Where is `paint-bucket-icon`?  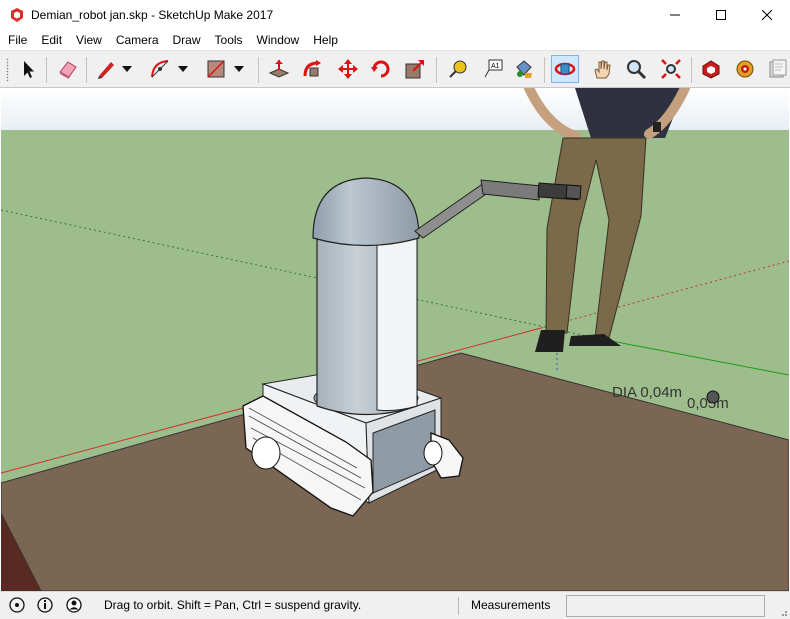 paint-bucket-icon is located at coordinates (524, 69).